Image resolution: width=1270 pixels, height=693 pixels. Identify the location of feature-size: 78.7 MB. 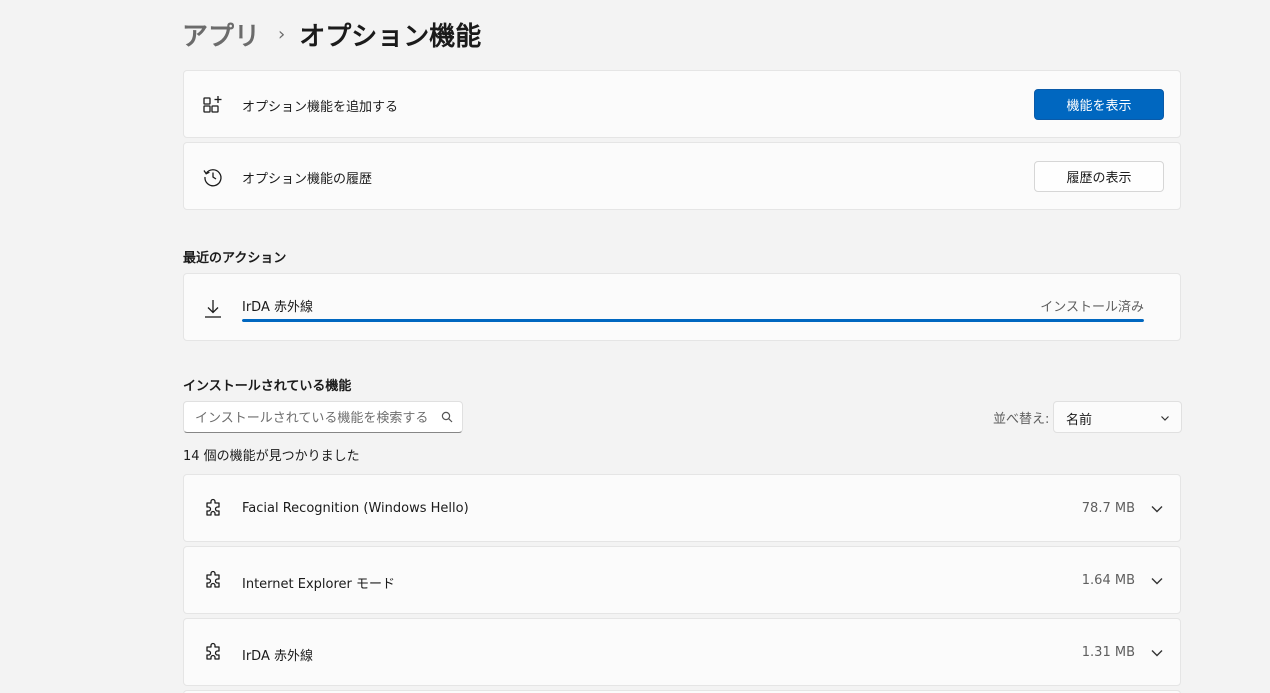
(1108, 508).